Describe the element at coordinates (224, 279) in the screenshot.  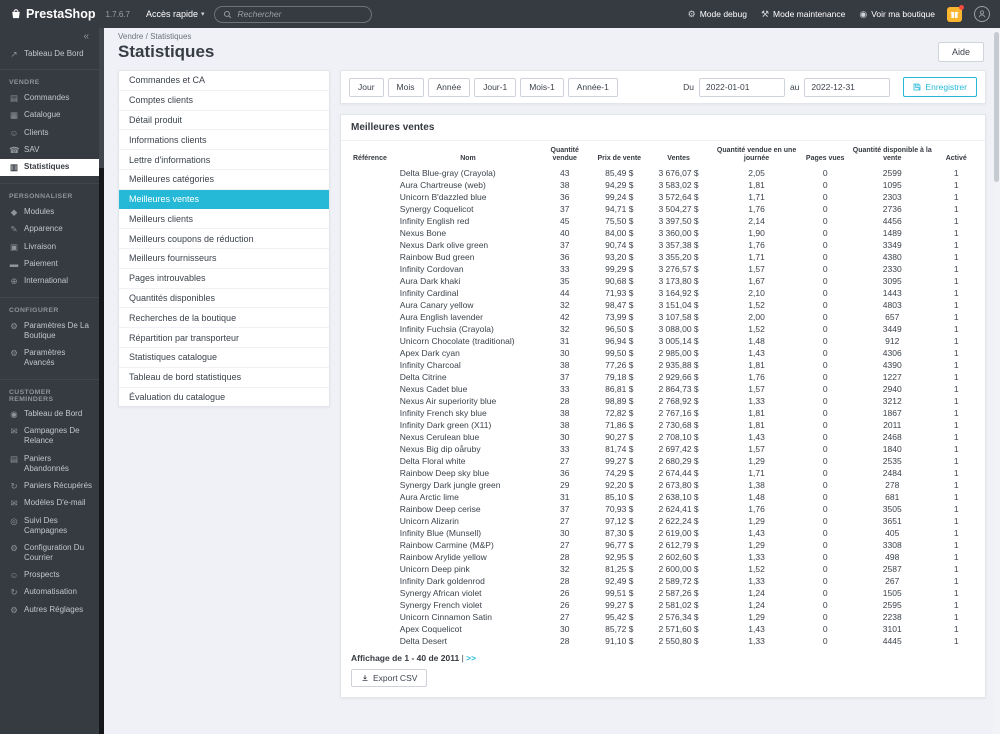
I see `stats-menu-item-pages-introuvables: Pages introuvables` at that location.